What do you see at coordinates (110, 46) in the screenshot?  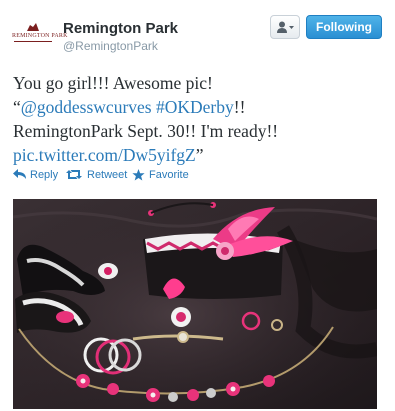 I see `account-handle: @RemingtonPark` at bounding box center [110, 46].